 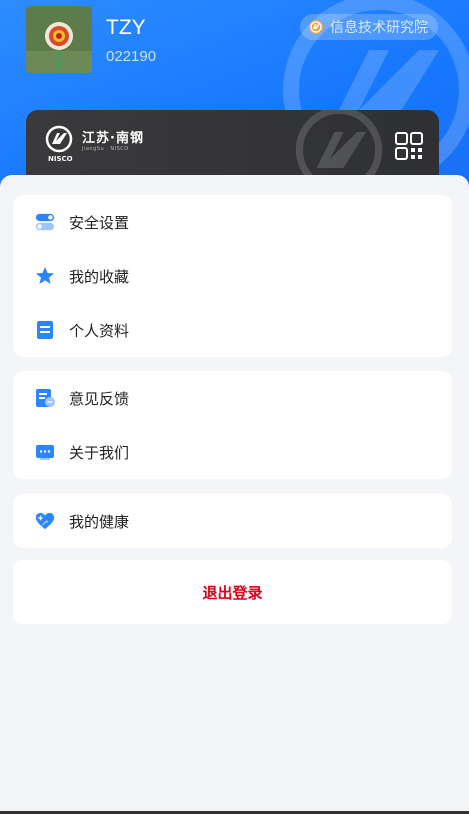 What do you see at coordinates (105, 148) in the screenshot?
I see `card-brand-sub: JiangSu · NISCO` at bounding box center [105, 148].